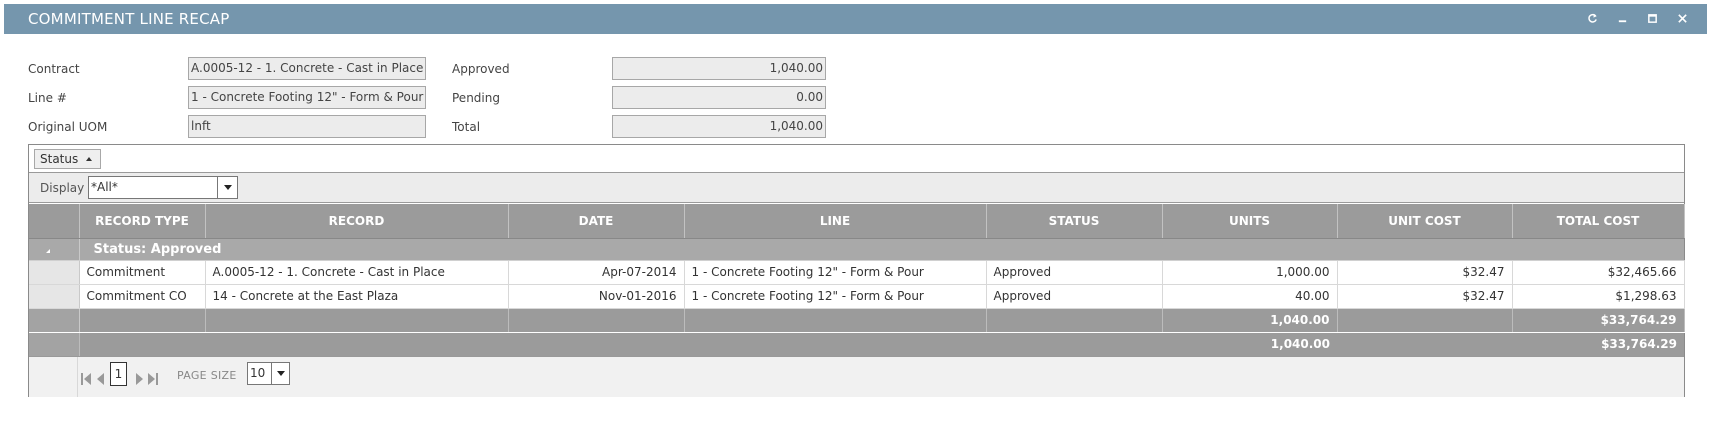 The width and height of the screenshot is (1711, 426). Describe the element at coordinates (835, 221) in the screenshot. I see `column-header-line: LINE` at that location.